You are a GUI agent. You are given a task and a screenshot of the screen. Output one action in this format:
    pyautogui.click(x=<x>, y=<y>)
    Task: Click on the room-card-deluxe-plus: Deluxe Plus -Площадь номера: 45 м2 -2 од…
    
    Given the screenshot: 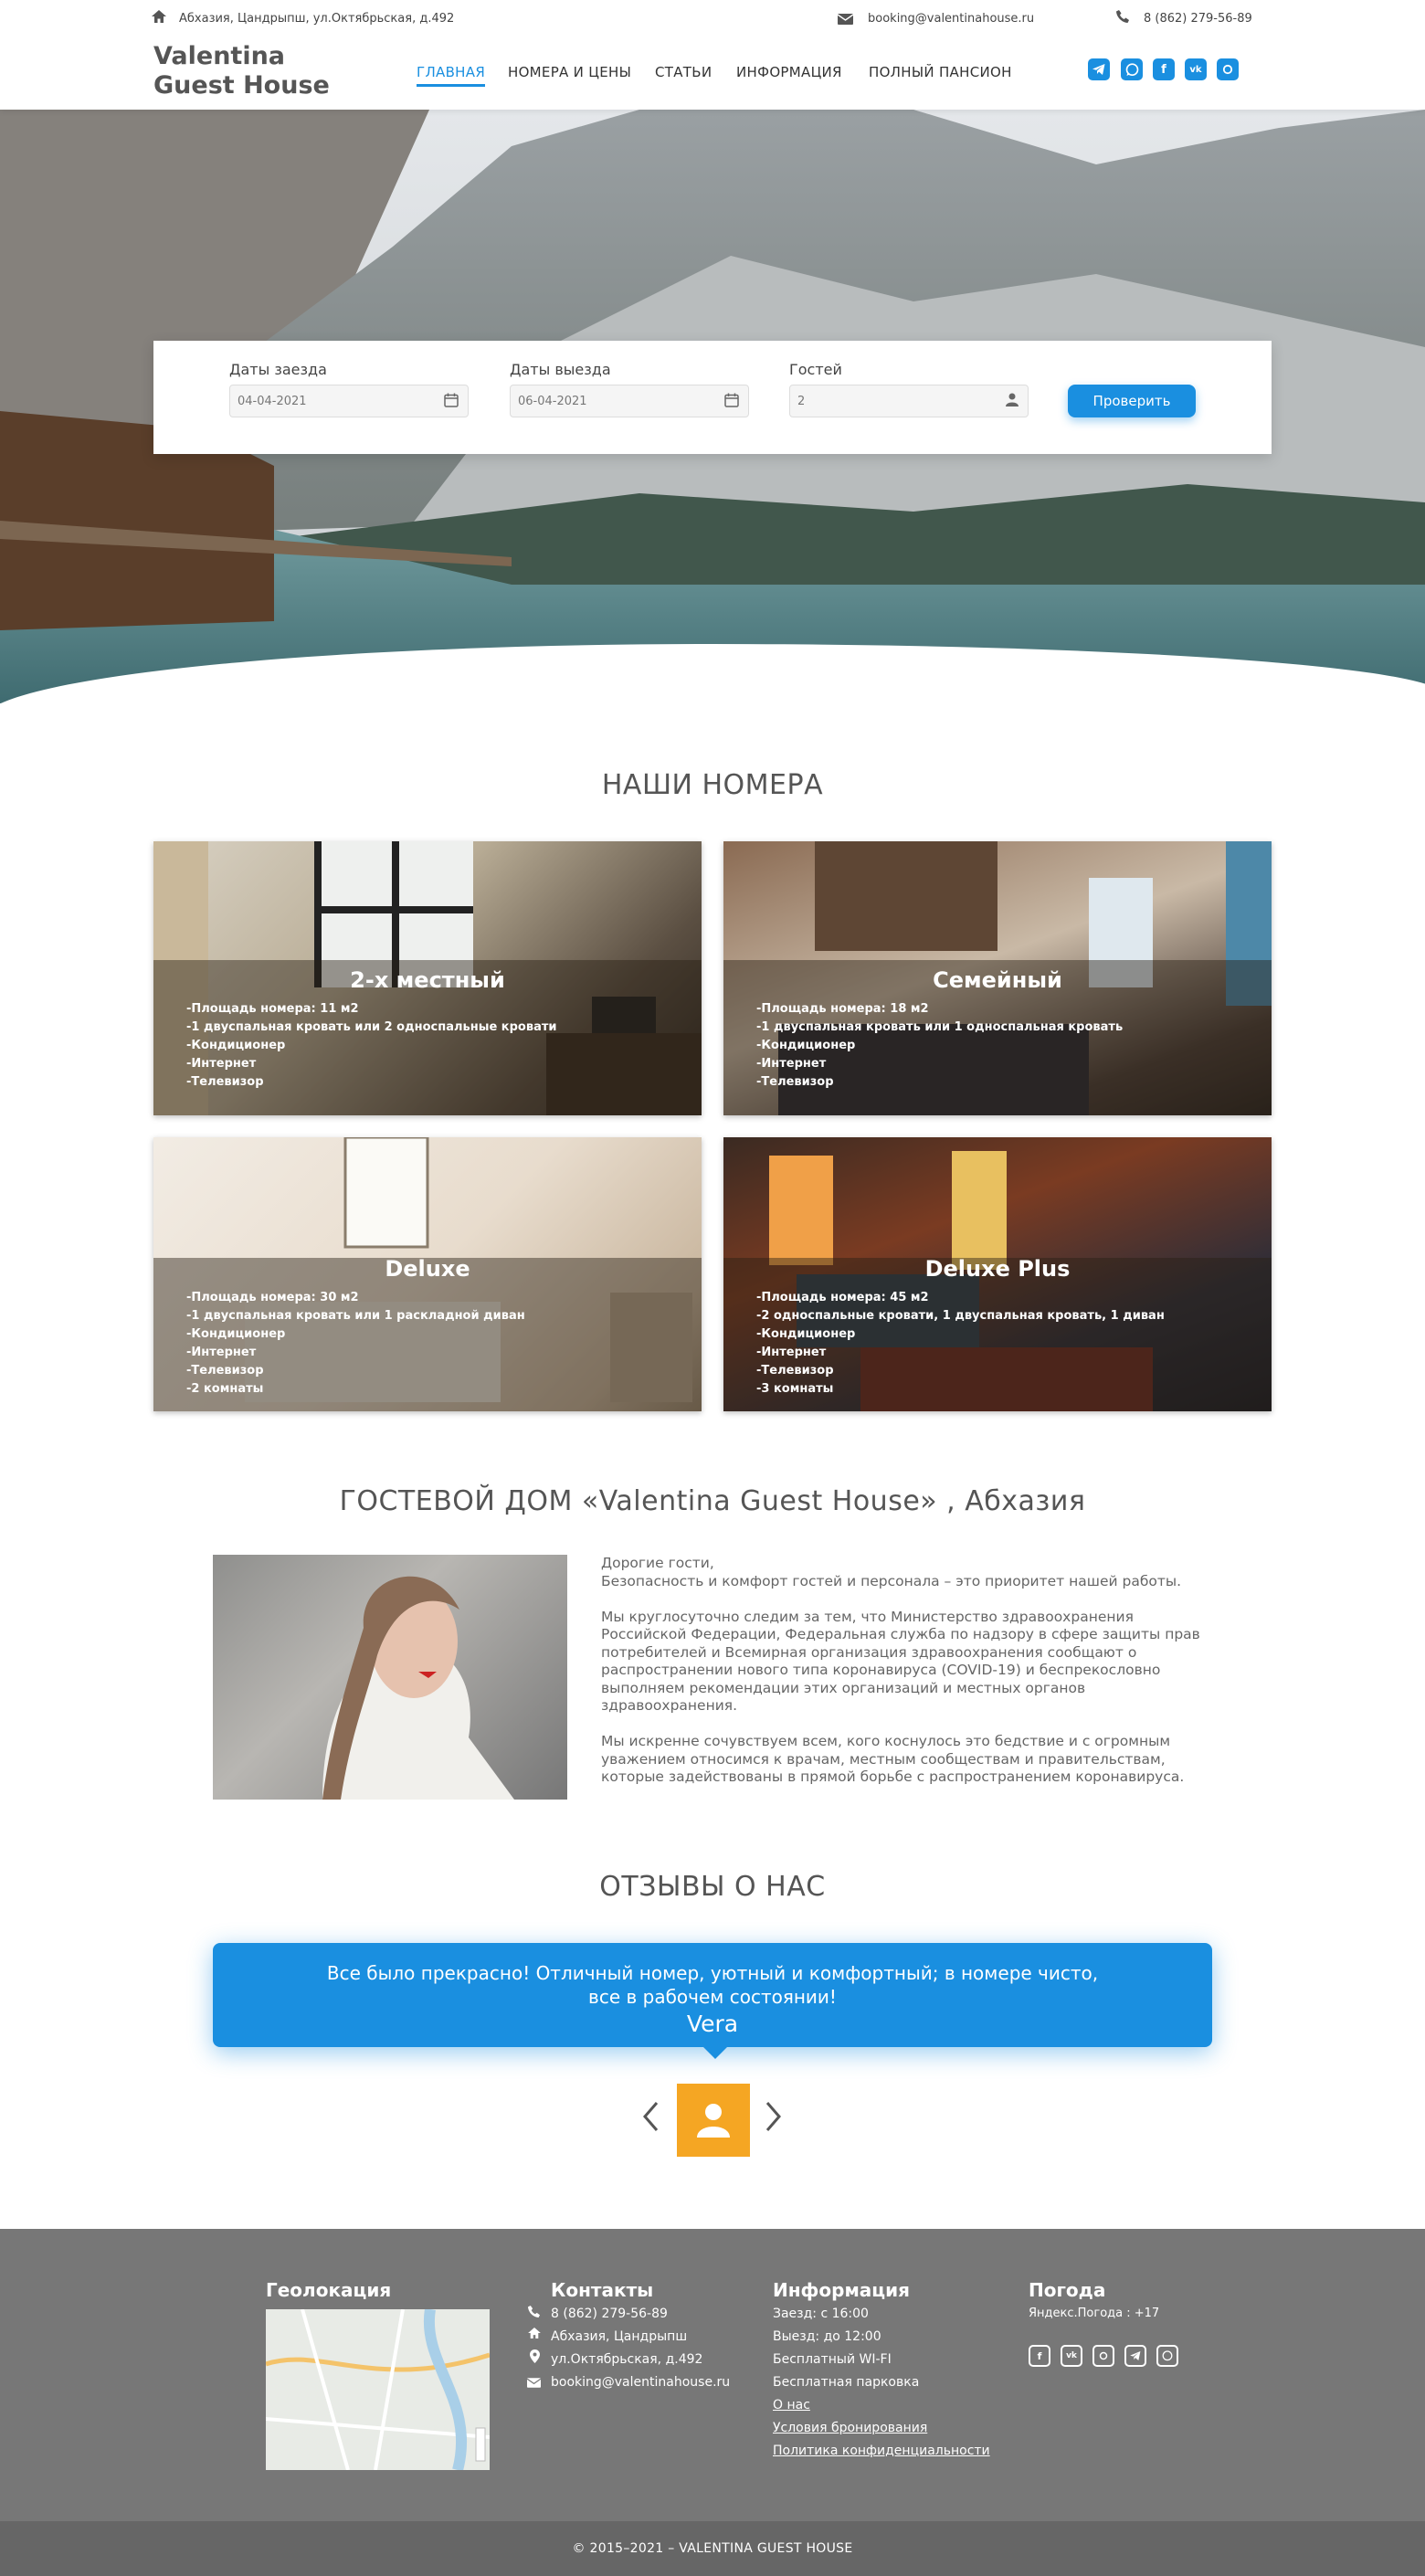 What is the action you would take?
    pyautogui.click(x=997, y=1274)
    